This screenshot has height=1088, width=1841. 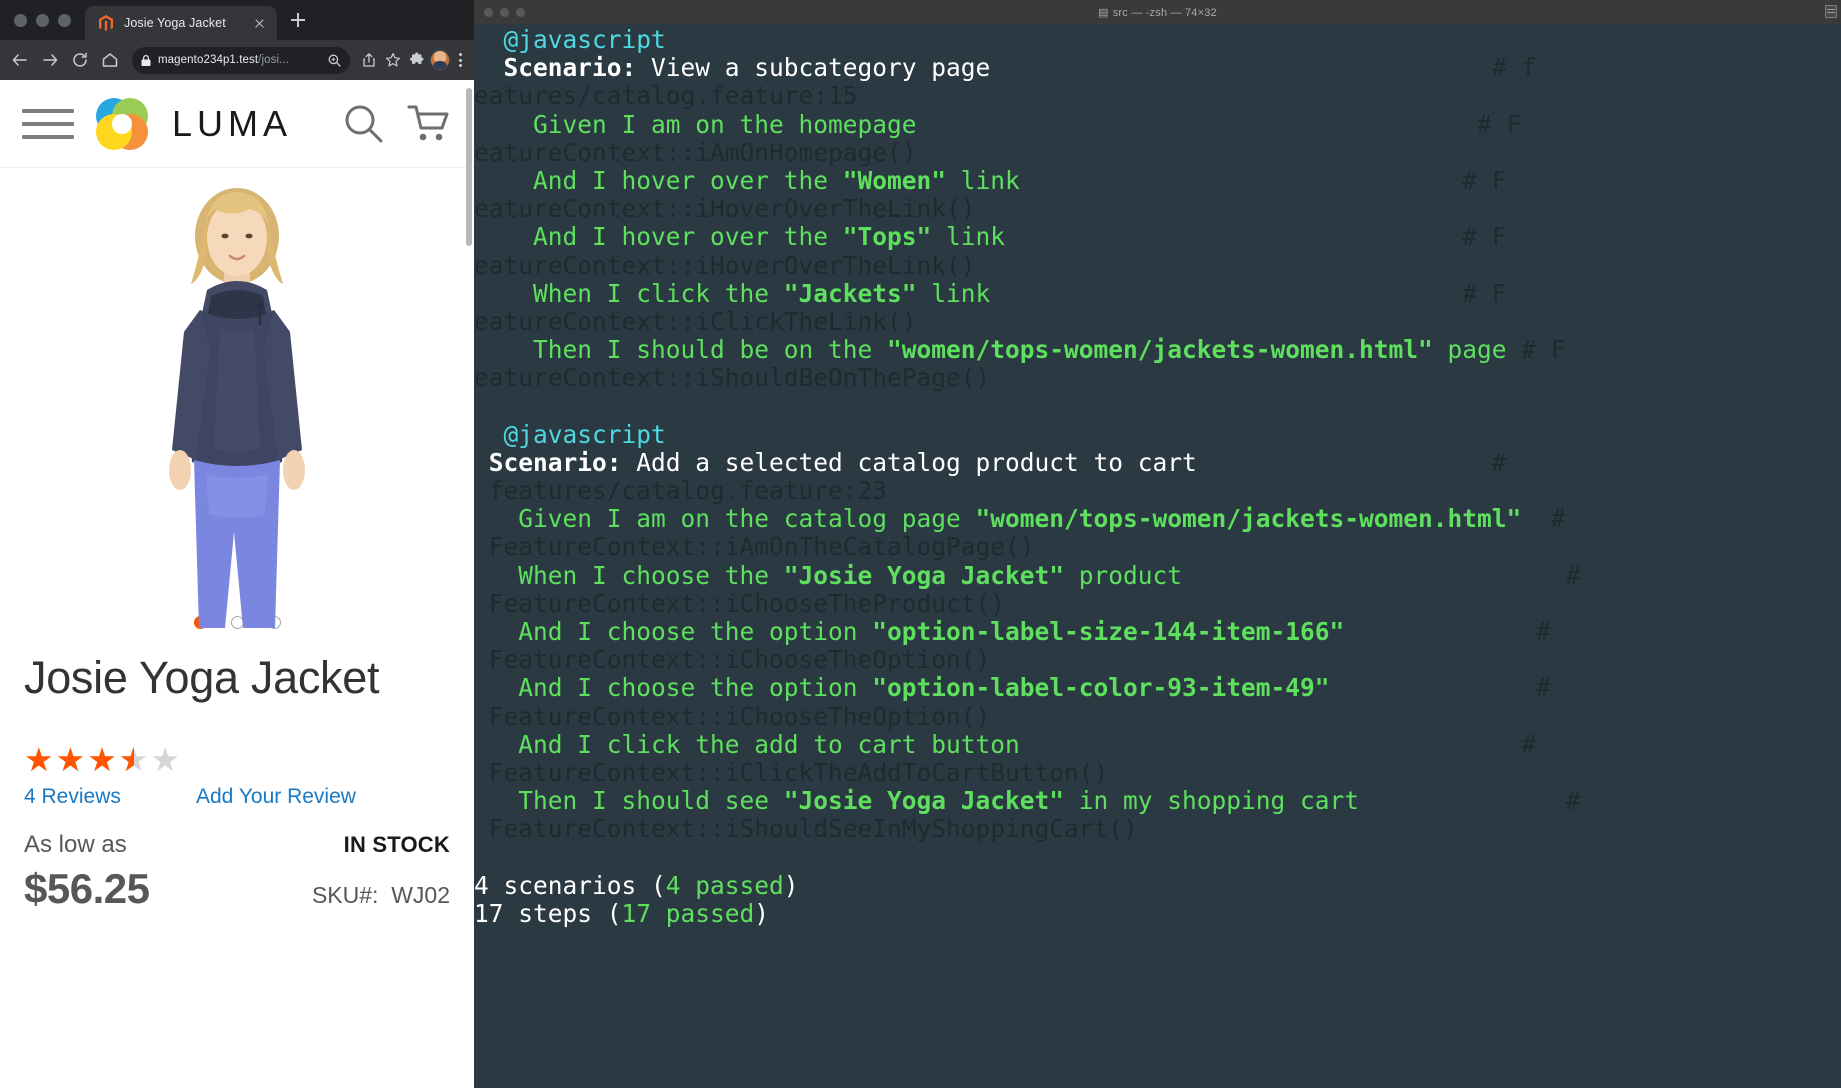 What do you see at coordinates (393, 60) in the screenshot?
I see `star-icon` at bounding box center [393, 60].